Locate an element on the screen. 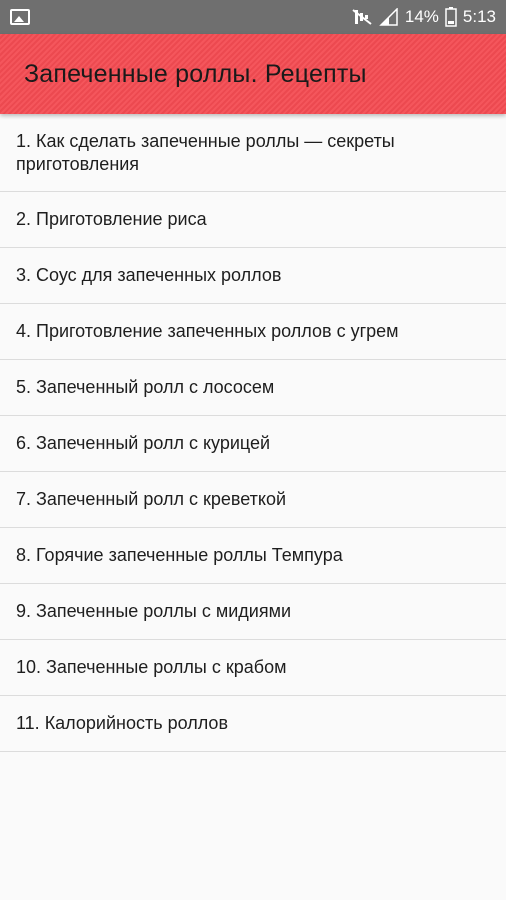 This screenshot has width=506, height=900. app-bar: Запеченные роллы. Рецепты is located at coordinates (253, 74).